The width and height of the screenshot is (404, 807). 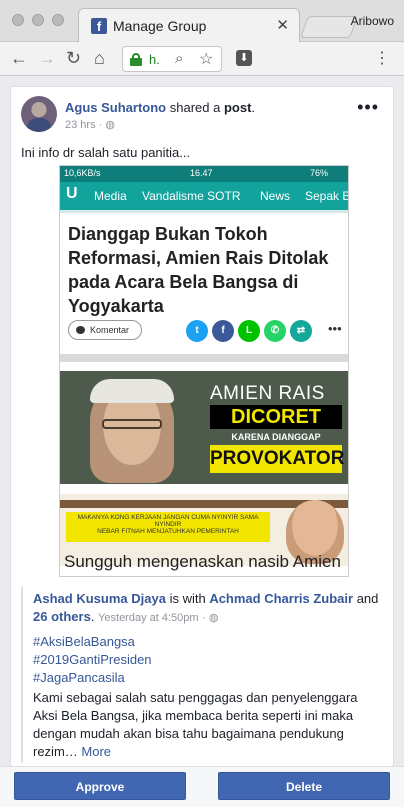 I want to click on post-meta: 23 hrs · ◍, so click(x=90, y=125).